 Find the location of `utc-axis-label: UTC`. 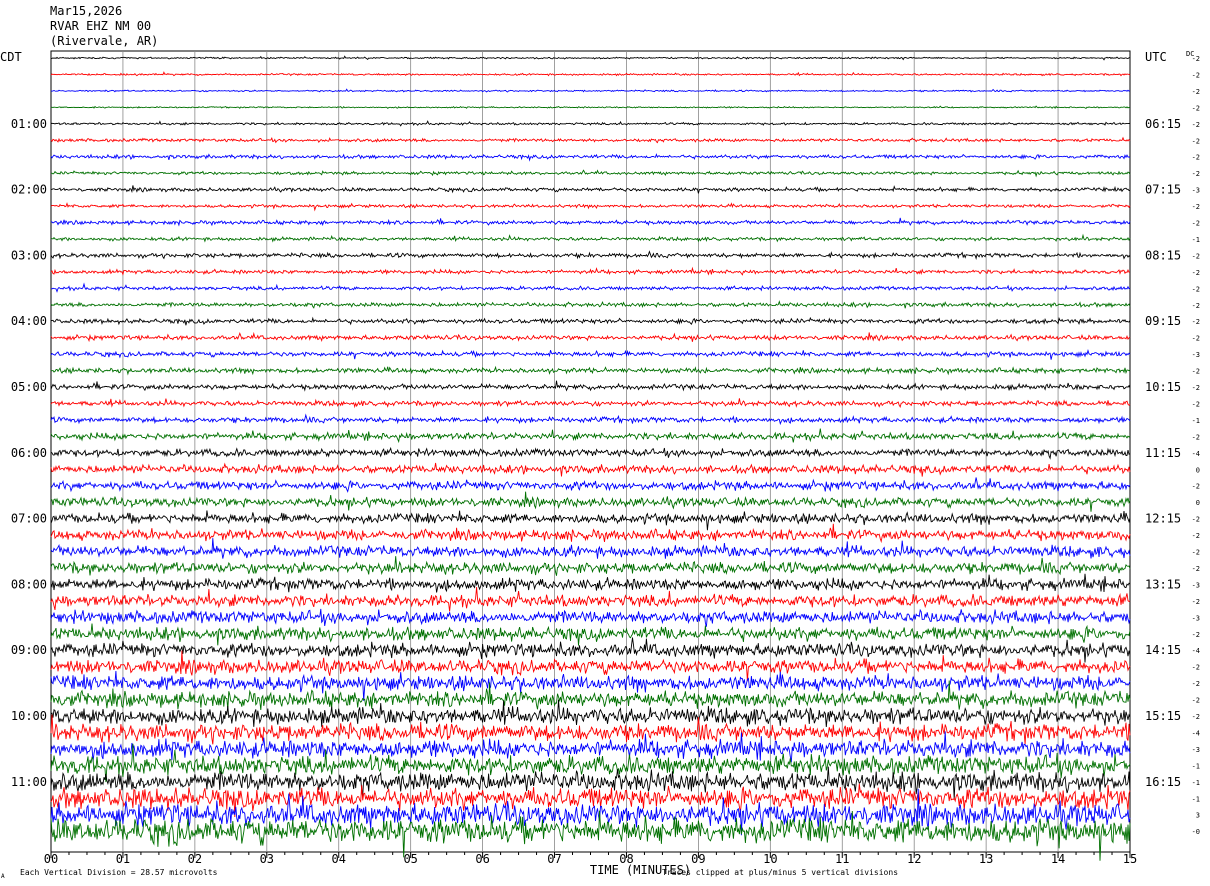

utc-axis-label: UTC is located at coordinates (1156, 57).